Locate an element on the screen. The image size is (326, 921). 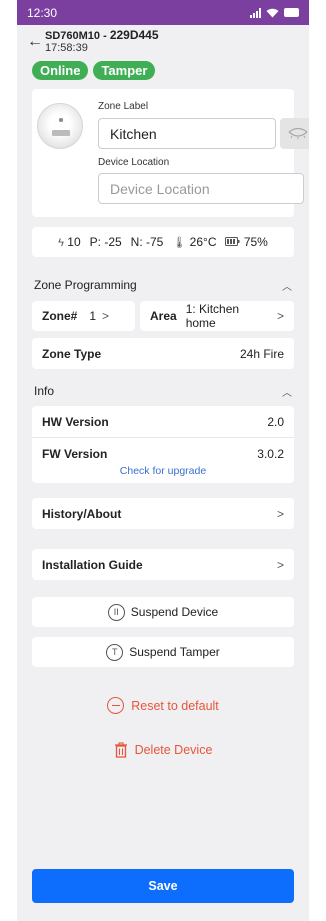
info-title: Info is located at coordinates (44, 391).